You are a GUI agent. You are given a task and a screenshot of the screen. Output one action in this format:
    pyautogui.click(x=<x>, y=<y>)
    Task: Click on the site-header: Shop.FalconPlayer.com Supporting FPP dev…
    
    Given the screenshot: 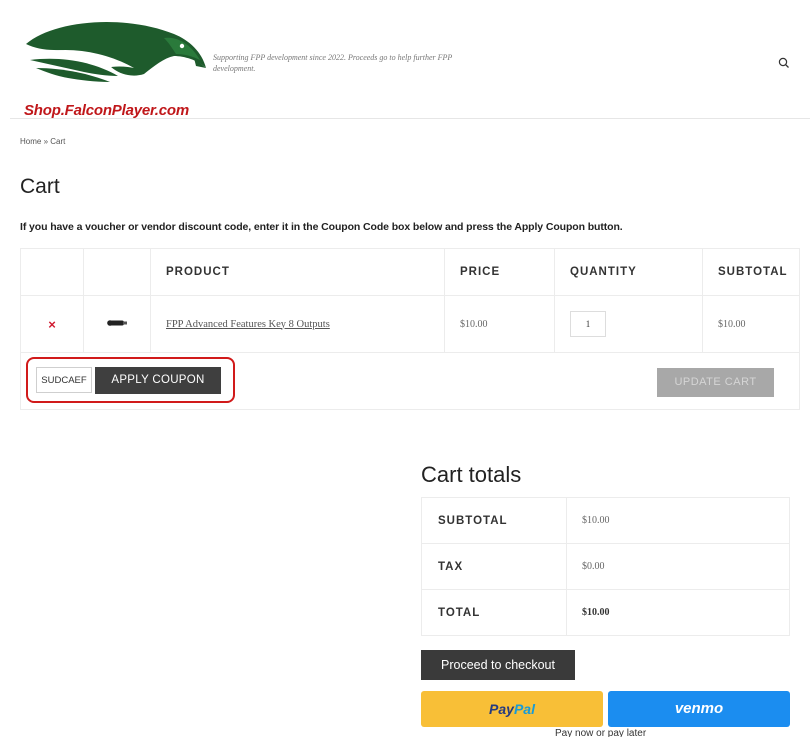 What is the action you would take?
    pyautogui.click(x=410, y=64)
    